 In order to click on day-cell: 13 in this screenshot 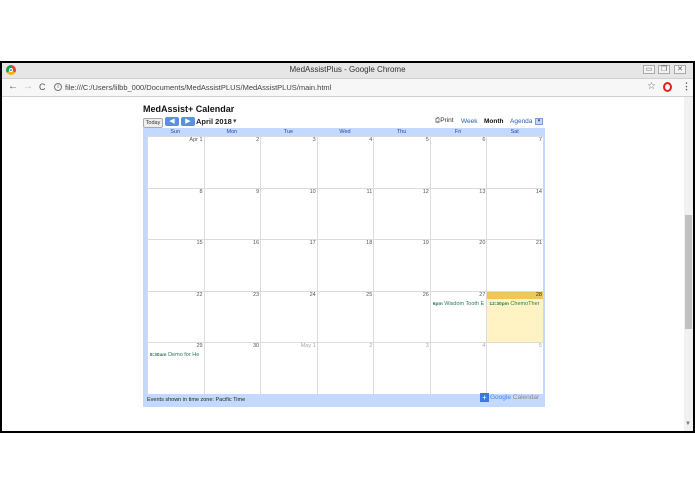, I will do `click(458, 213)`.